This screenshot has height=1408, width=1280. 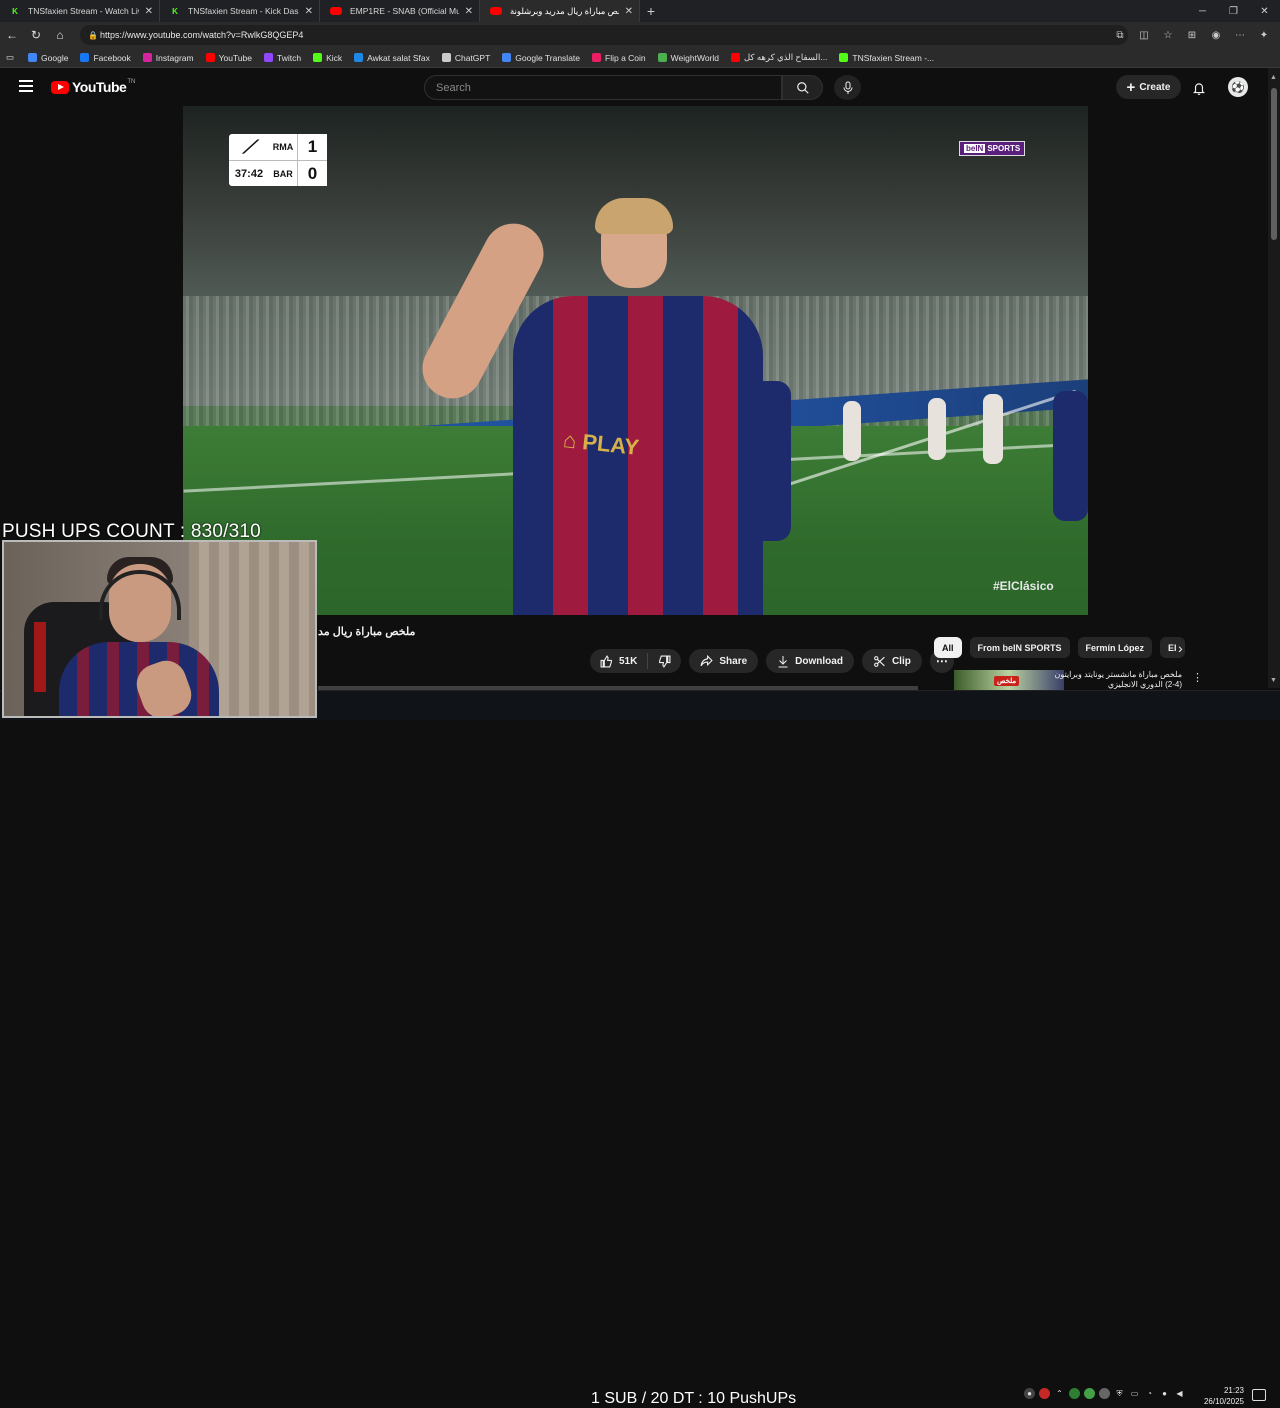 I want to click on tray-app-icon, so click(x=1104, y=1393).